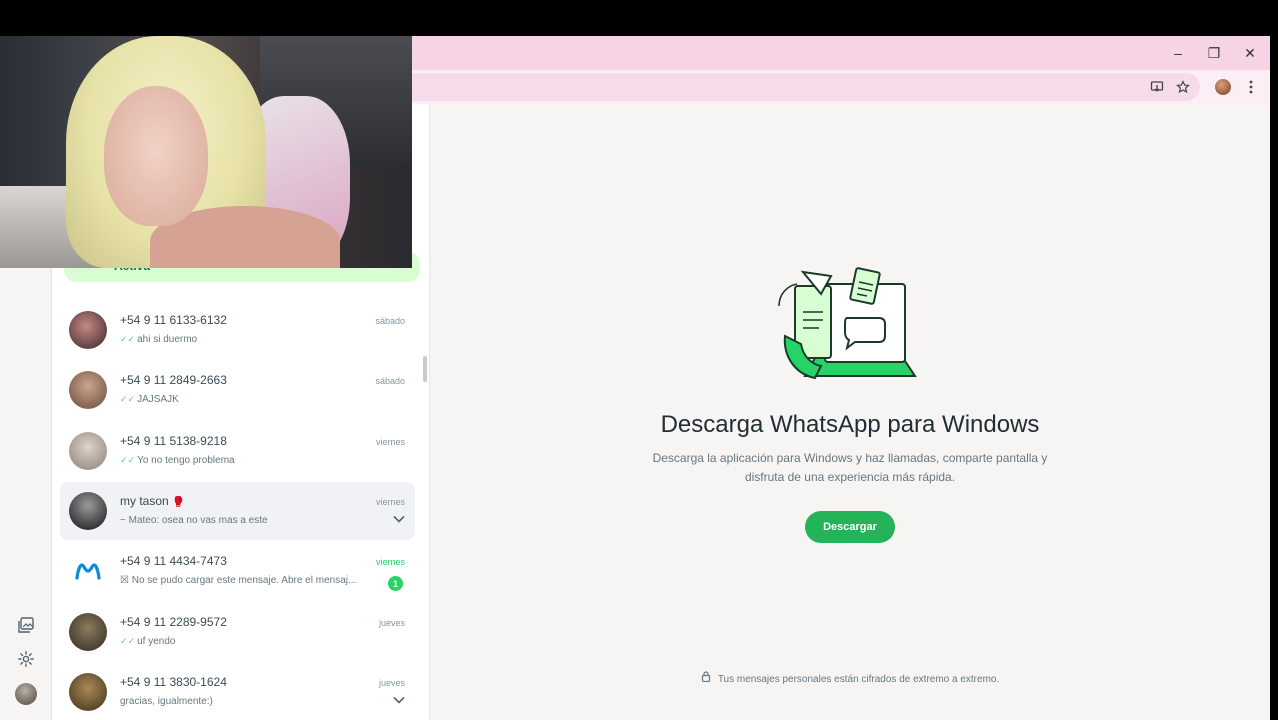  I want to click on chat-preview: ✓✓ JAJSAJK, so click(255, 399).